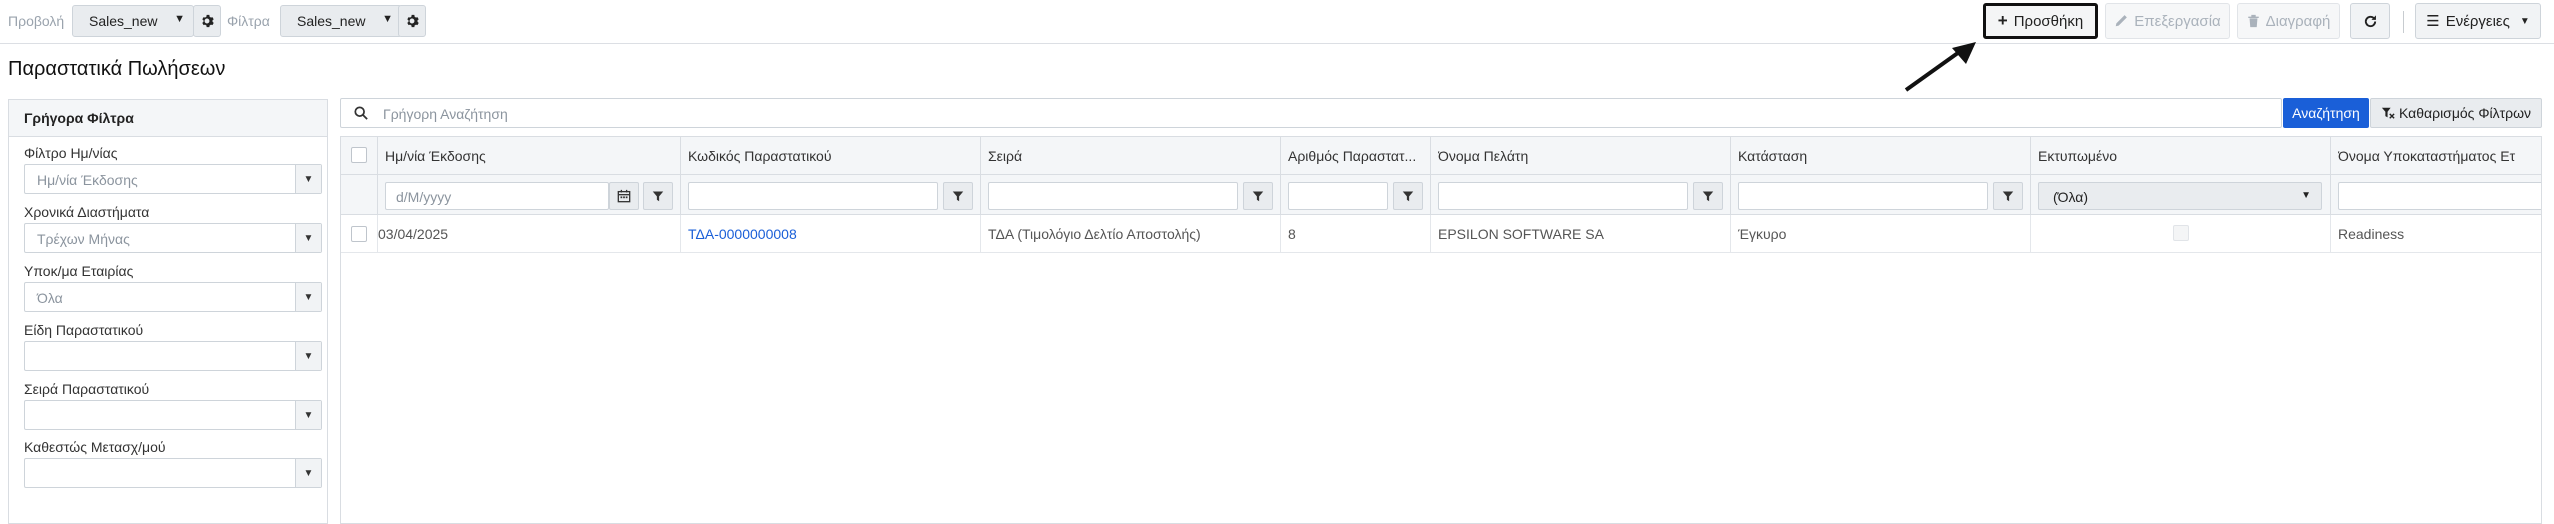 Image resolution: width=2554 pixels, height=524 pixels. Describe the element at coordinates (87, 389) in the screenshot. I see `filter-document-series-label: Σειρά Παραστατικού` at that location.